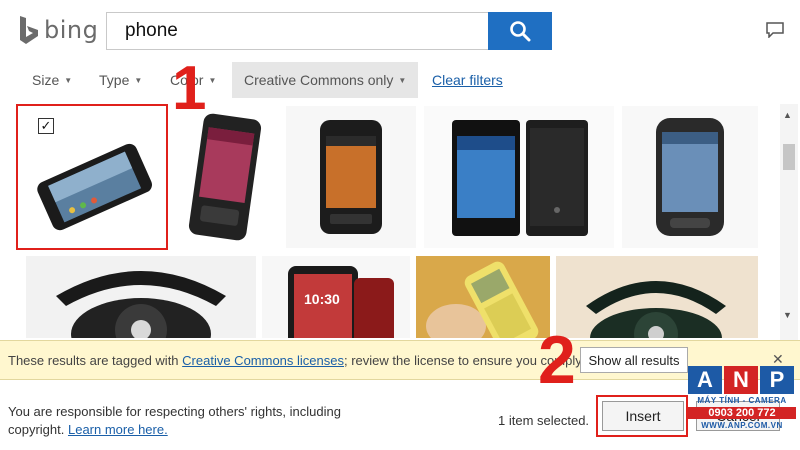 This screenshot has width=800, height=450. What do you see at coordinates (46, 80) in the screenshot?
I see `size-filter-label: Size` at bounding box center [46, 80].